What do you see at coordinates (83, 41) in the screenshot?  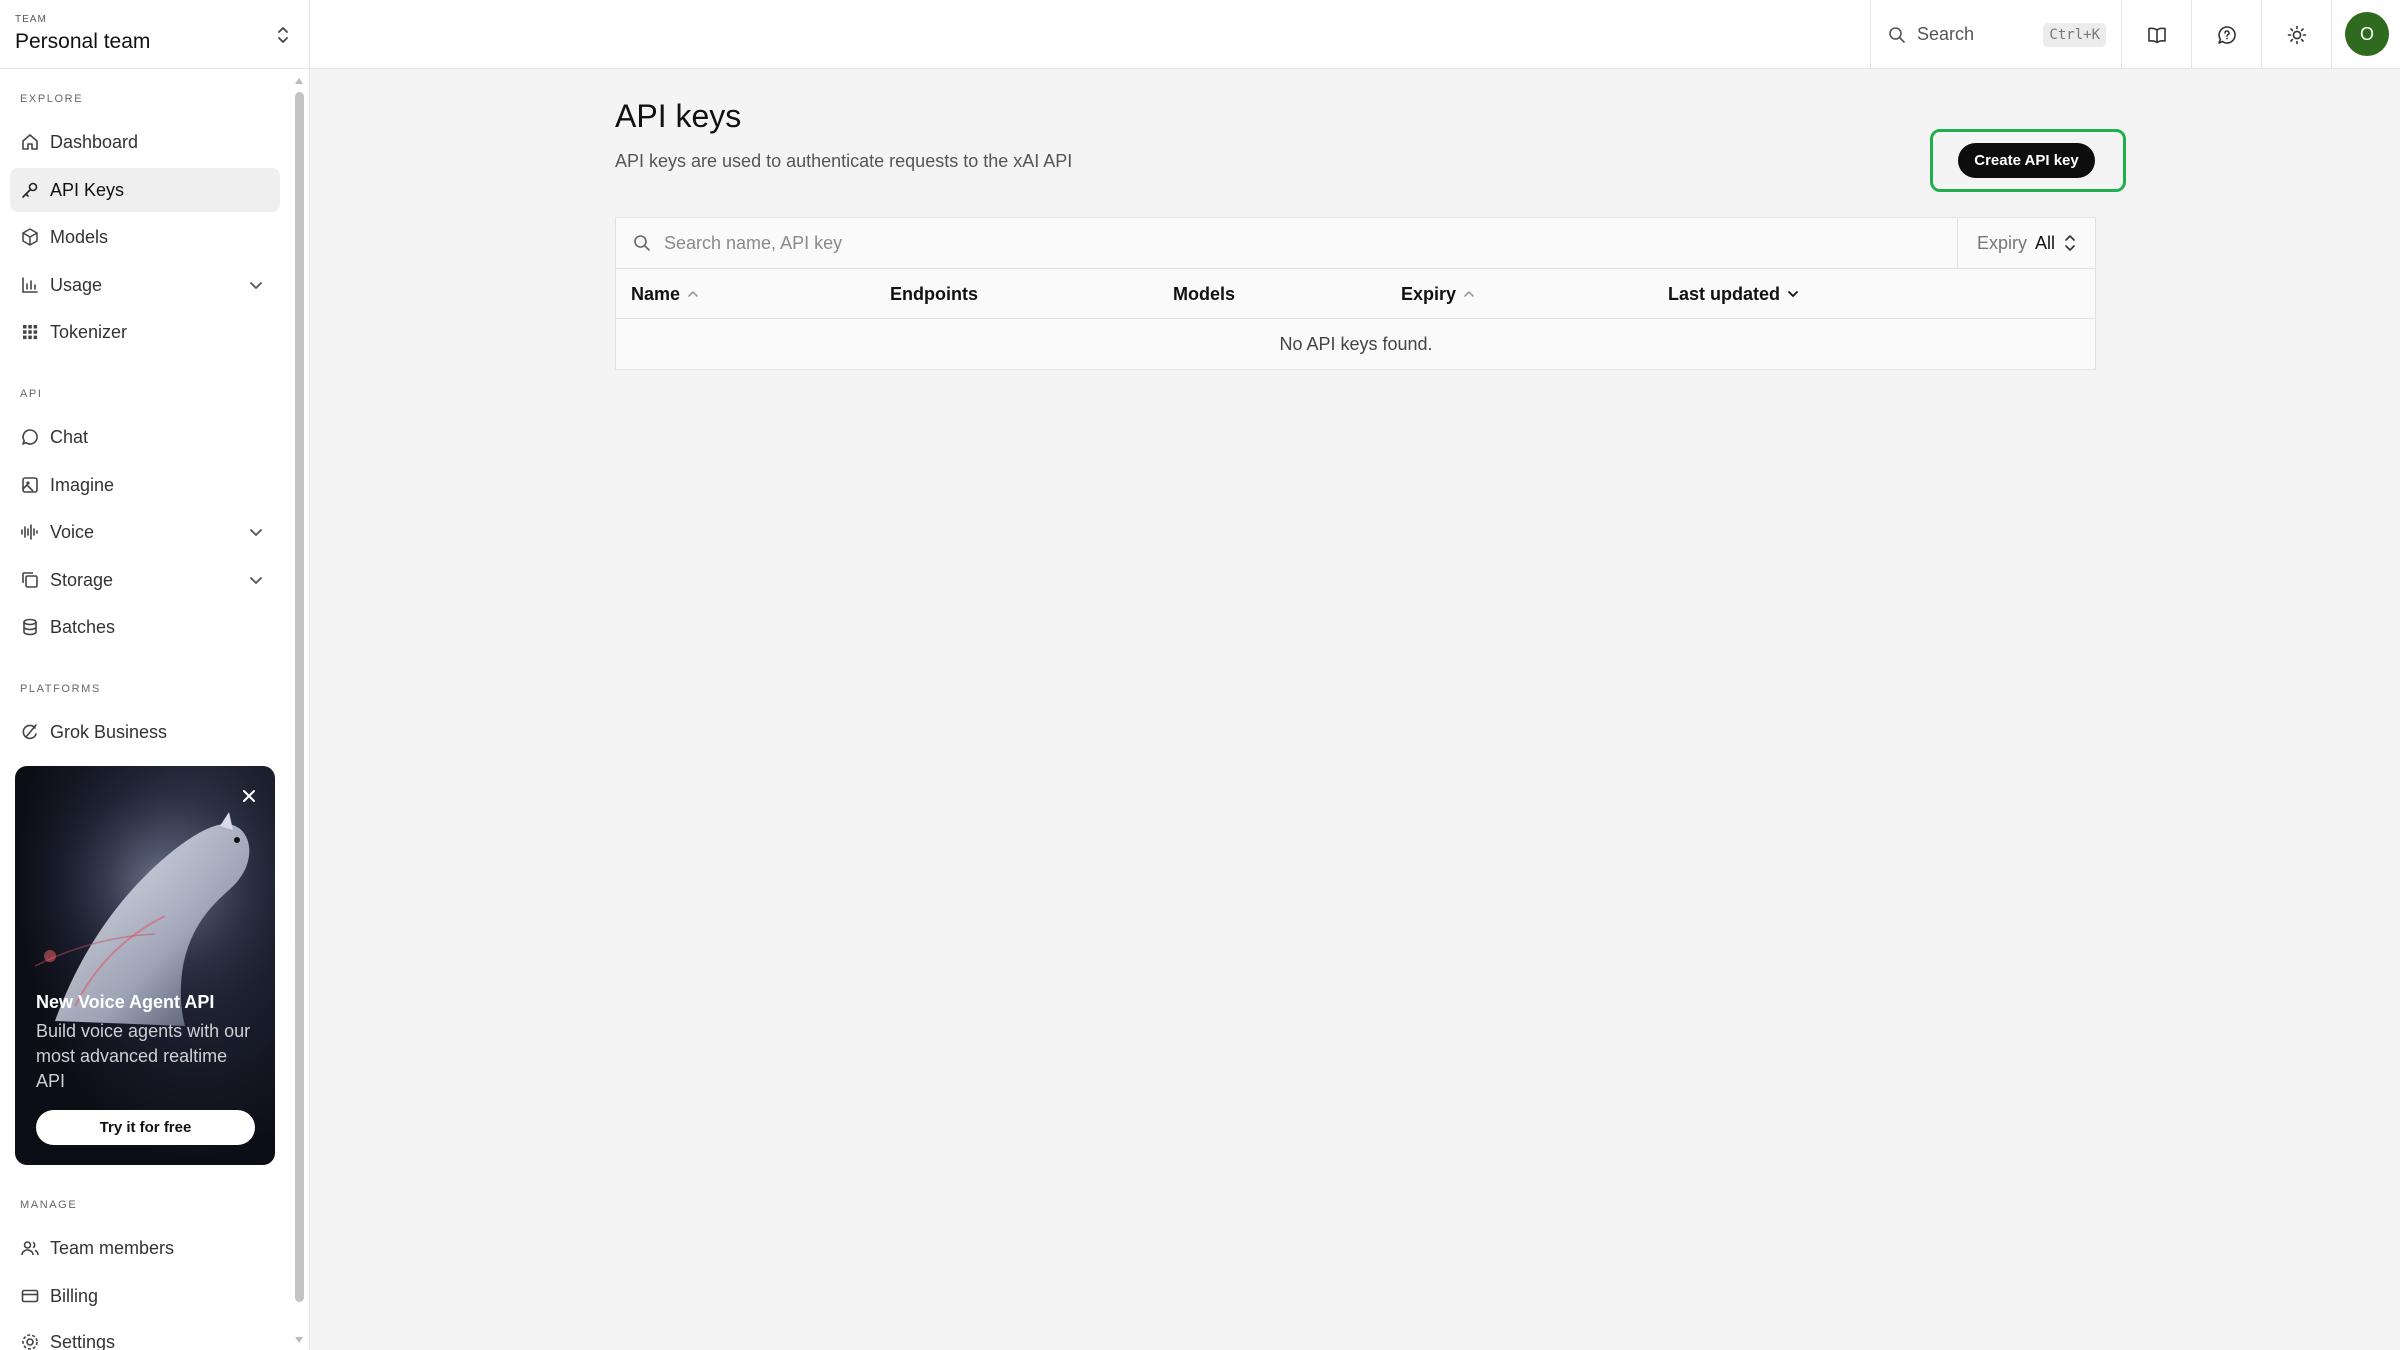 I see `team-name: Personal team` at bounding box center [83, 41].